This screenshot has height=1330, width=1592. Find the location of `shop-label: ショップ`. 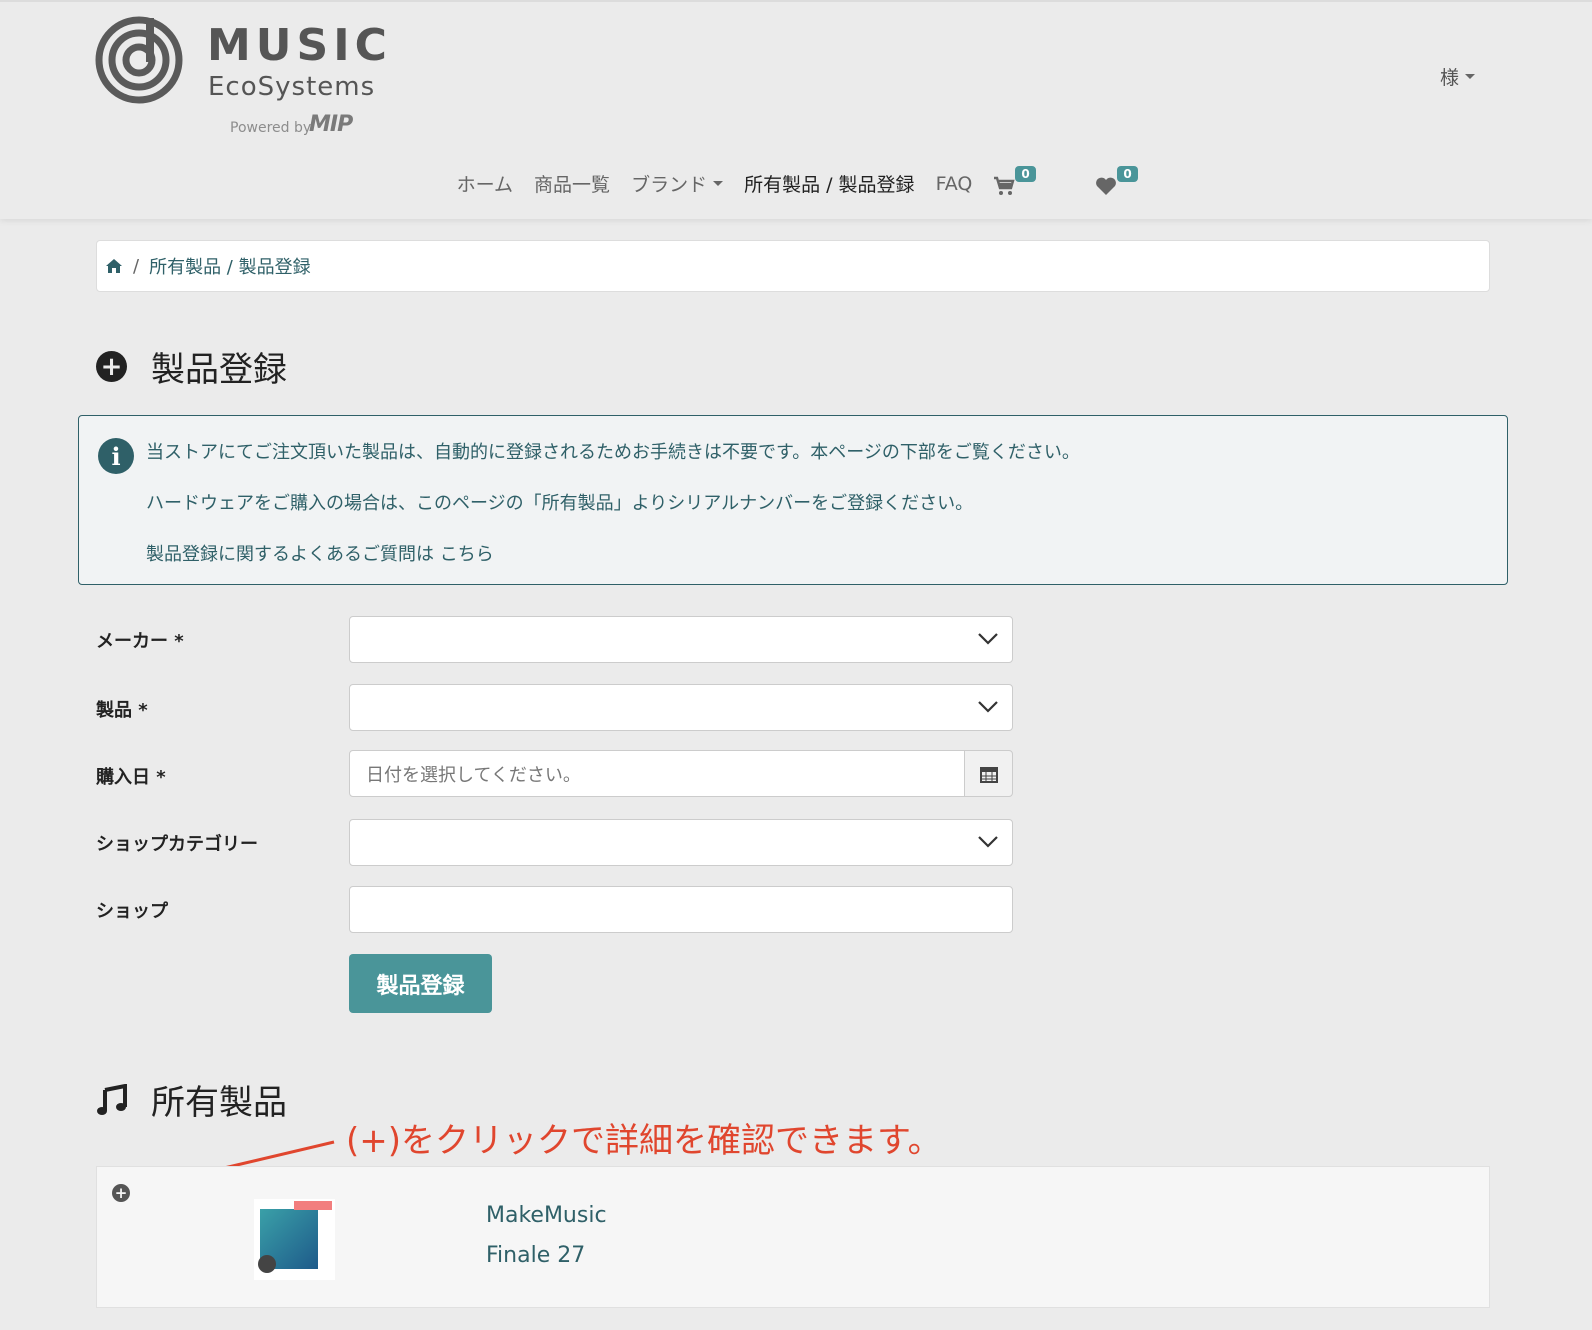

shop-label: ショップ is located at coordinates (132, 911).